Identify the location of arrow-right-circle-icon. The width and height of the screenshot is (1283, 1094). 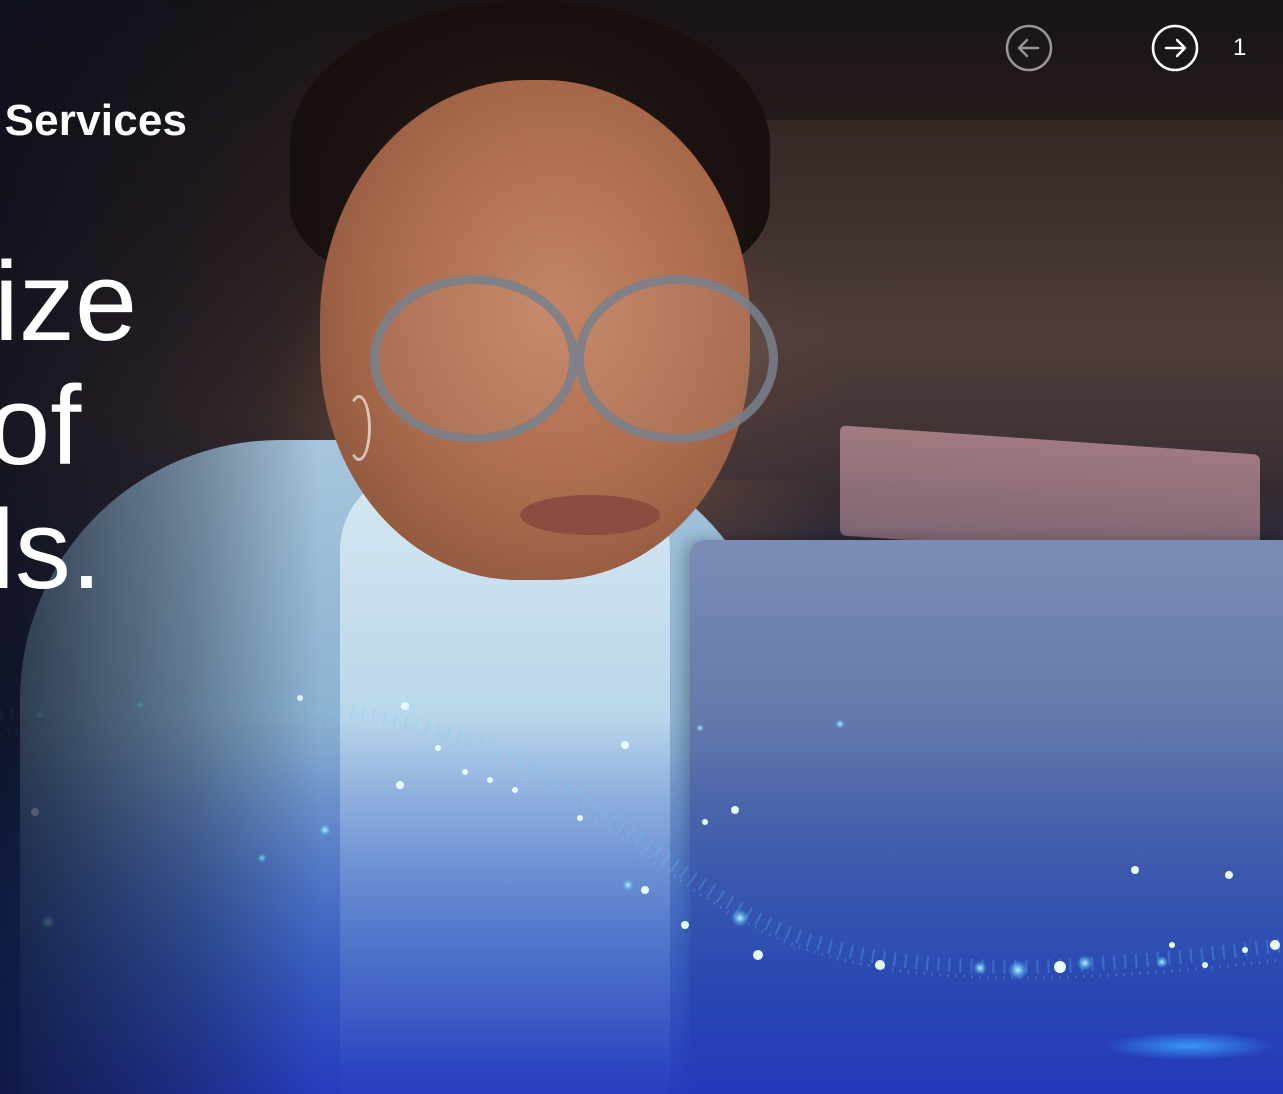
(1175, 48).